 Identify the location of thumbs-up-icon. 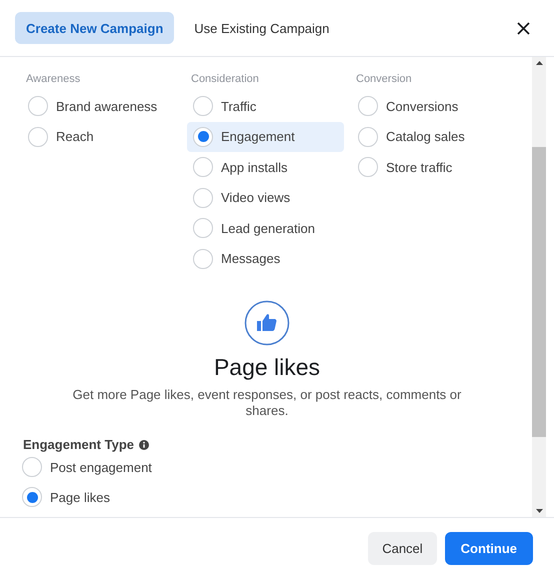
(267, 323).